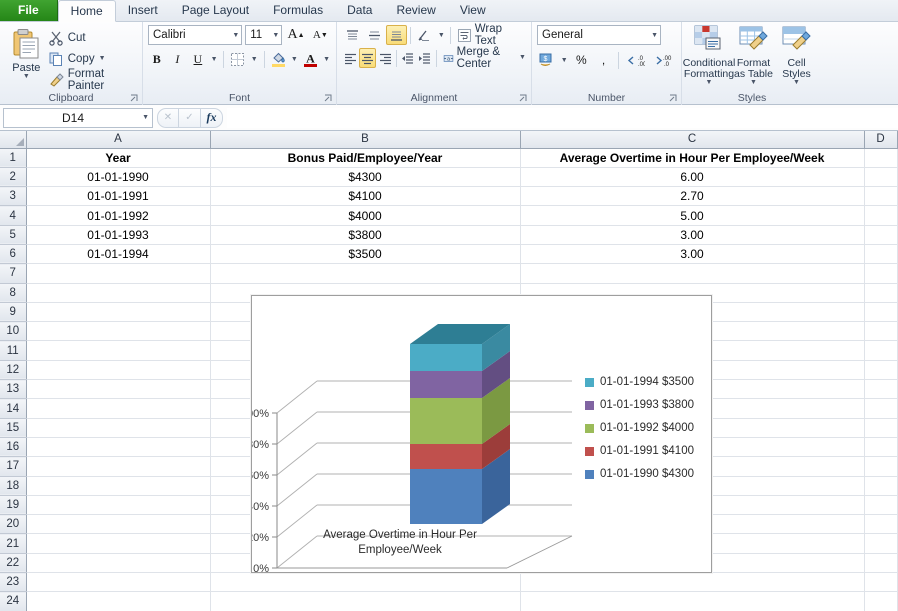 The width and height of the screenshot is (898, 611). I want to click on tab-review: Review, so click(415, 10).